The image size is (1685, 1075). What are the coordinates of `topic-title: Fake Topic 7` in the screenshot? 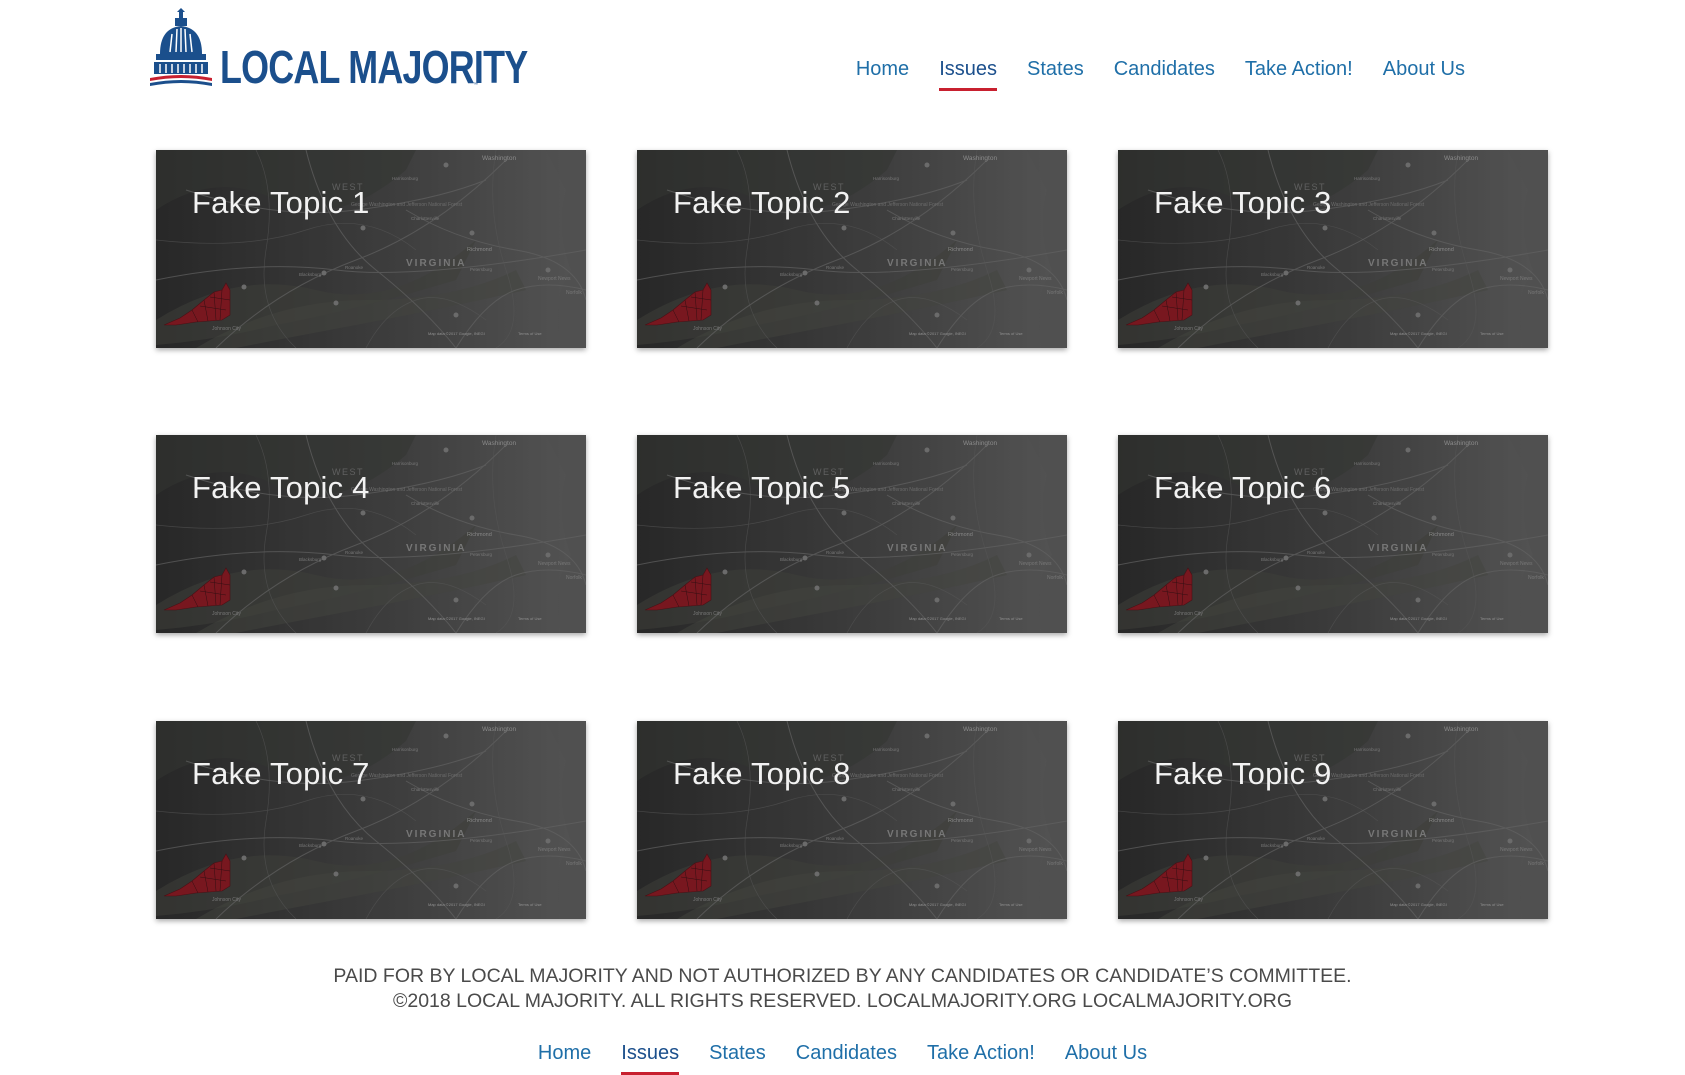 It's located at (281, 773).